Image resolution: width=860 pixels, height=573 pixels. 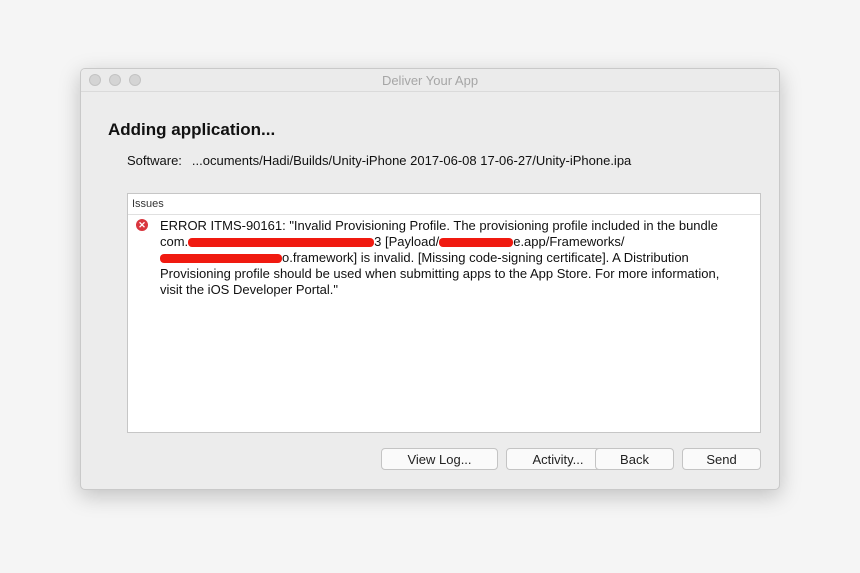 I want to click on issue-line: com. 3 [Payload/e.app/Frameworks/, so click(x=457, y=242).